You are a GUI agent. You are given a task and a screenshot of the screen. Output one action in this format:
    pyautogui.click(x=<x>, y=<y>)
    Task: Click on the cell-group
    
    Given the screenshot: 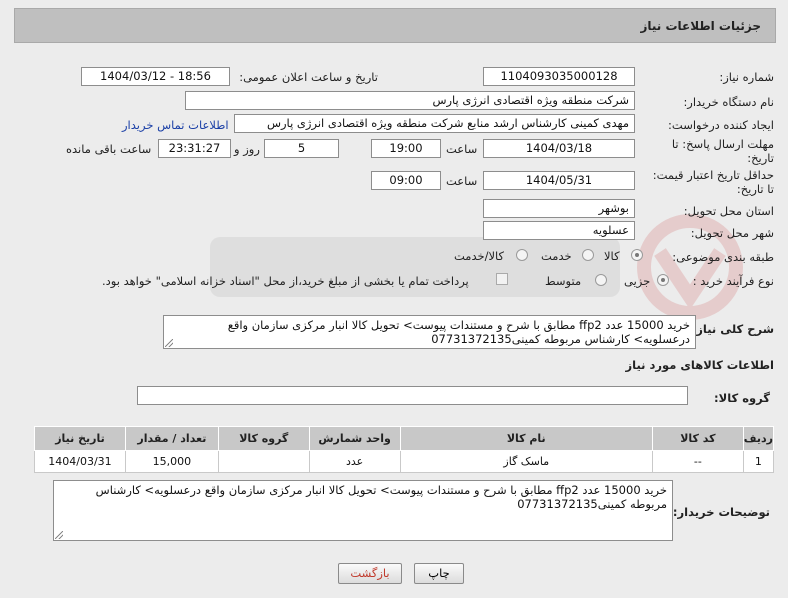 What is the action you would take?
    pyautogui.click(x=263, y=461)
    